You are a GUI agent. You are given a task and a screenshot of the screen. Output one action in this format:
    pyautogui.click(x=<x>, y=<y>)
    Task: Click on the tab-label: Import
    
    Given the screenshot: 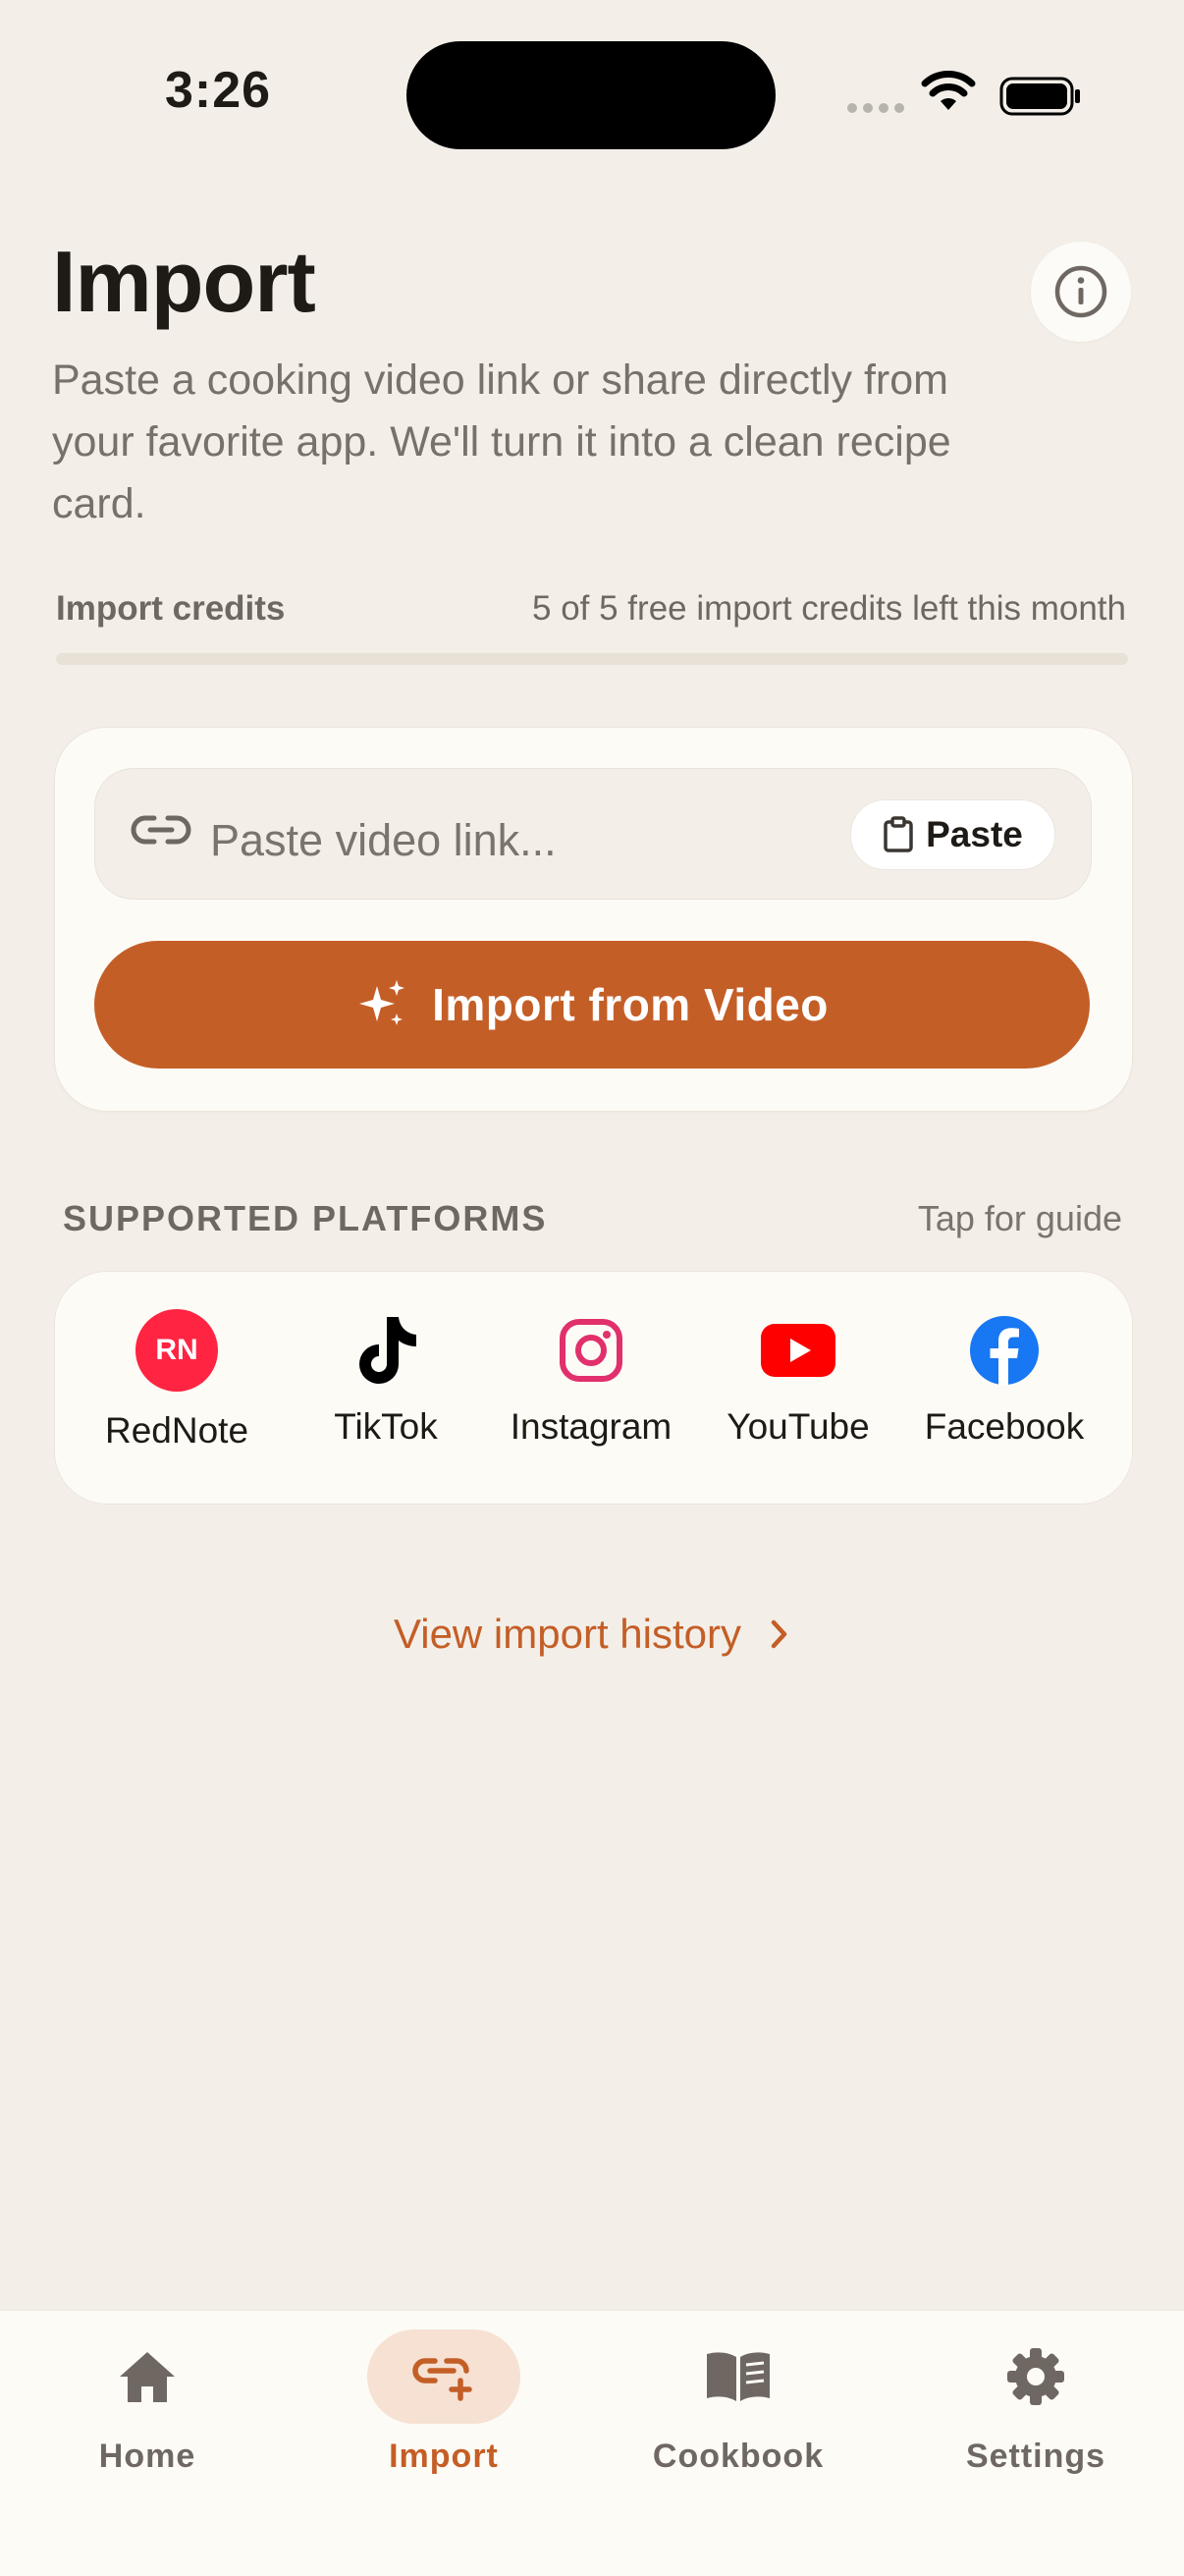 What is the action you would take?
    pyautogui.click(x=444, y=2456)
    